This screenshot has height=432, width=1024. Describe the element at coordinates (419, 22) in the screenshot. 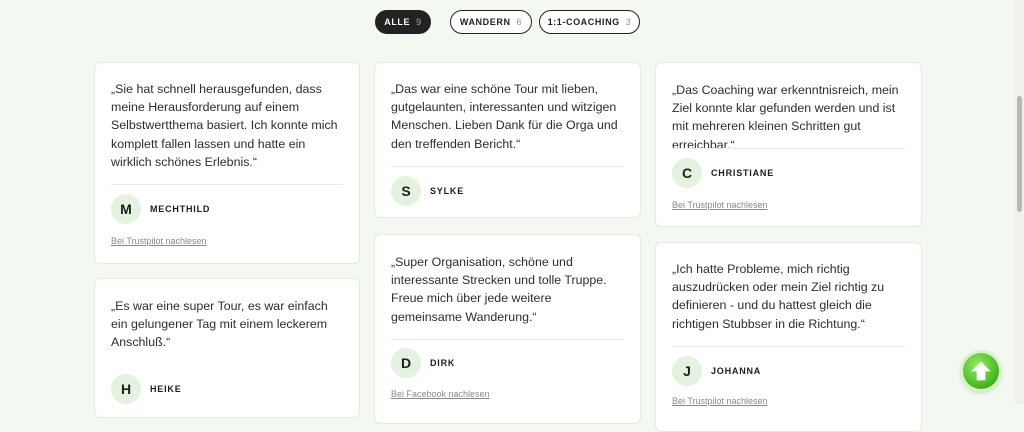

I see `filter-count: 9` at that location.